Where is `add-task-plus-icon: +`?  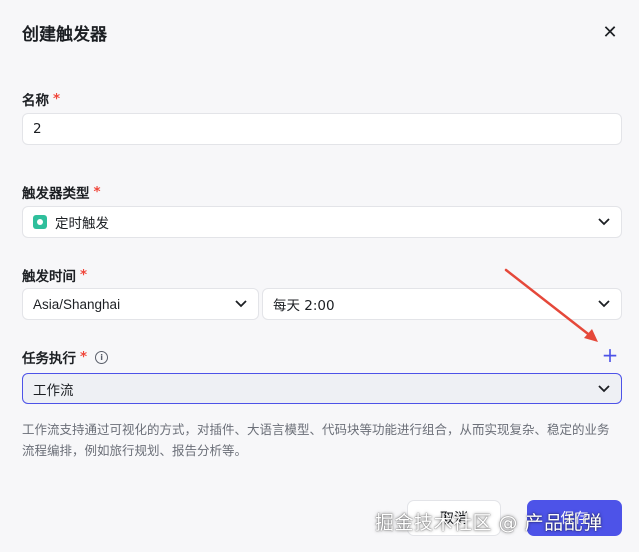 add-task-plus-icon: + is located at coordinates (610, 355).